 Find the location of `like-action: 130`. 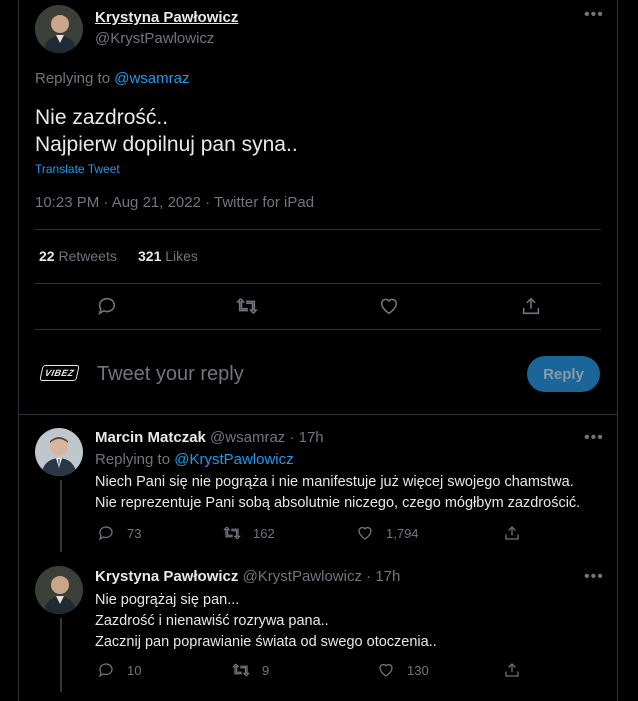

like-action: 130 is located at coordinates (403, 670).